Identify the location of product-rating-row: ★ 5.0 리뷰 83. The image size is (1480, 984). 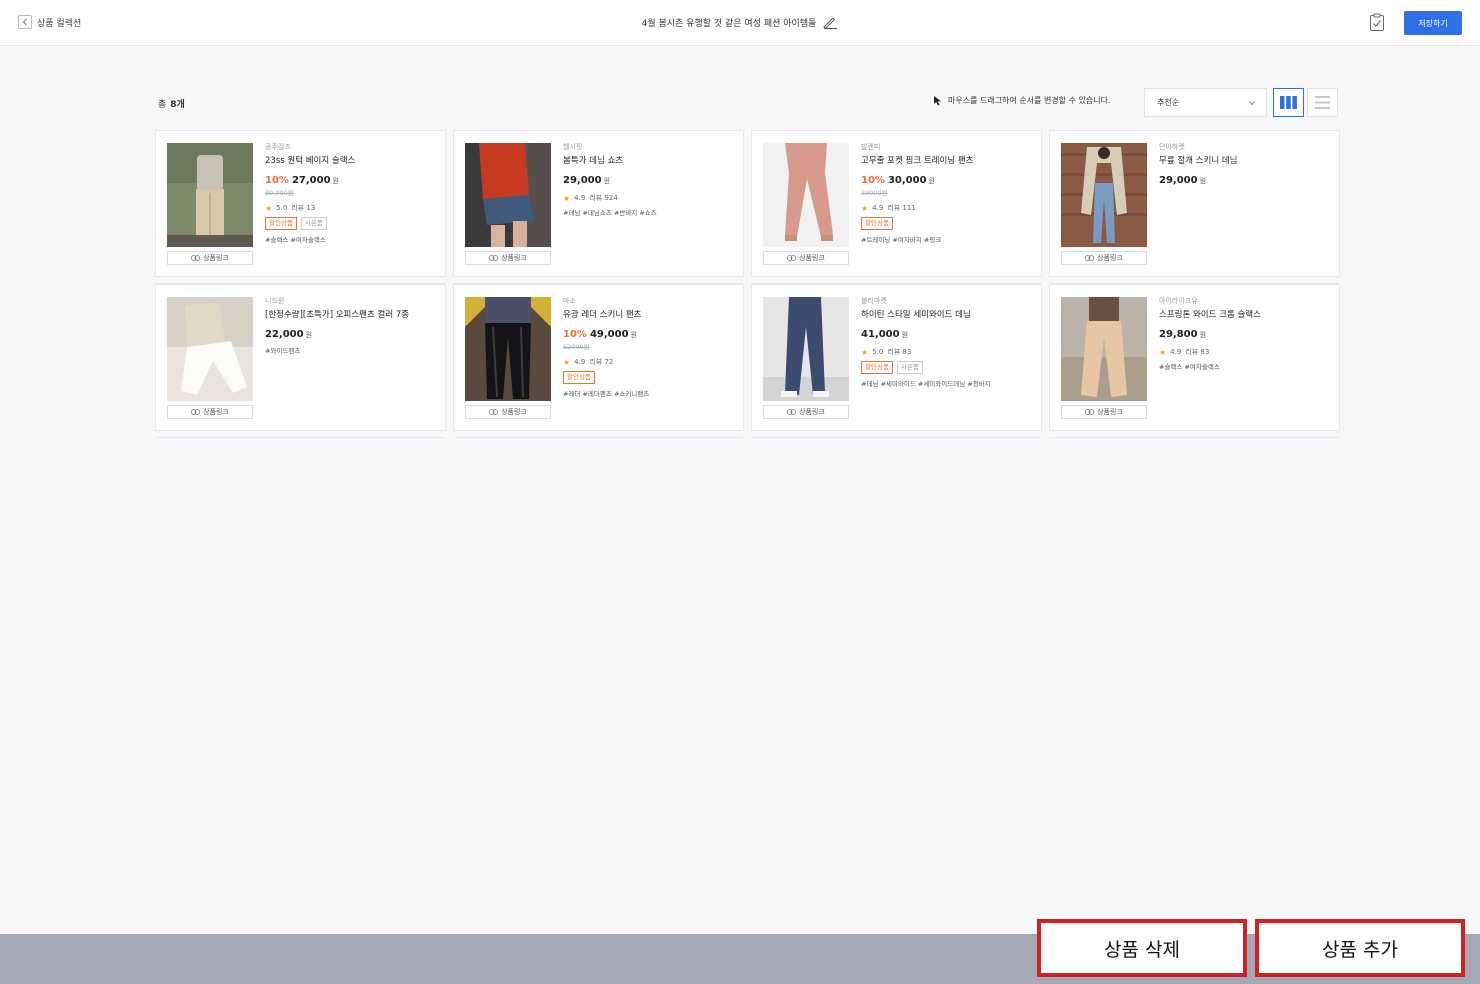
(949, 352).